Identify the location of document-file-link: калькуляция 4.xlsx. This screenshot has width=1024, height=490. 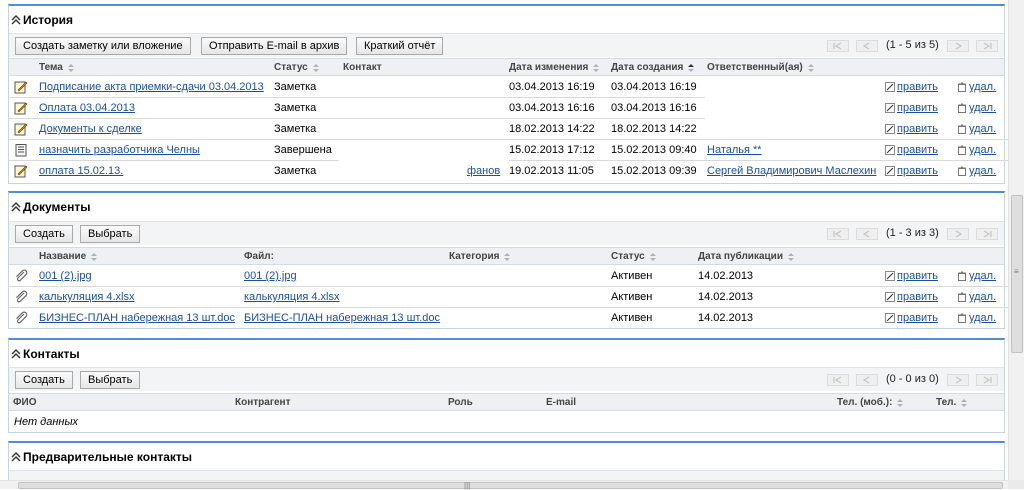
(291, 297).